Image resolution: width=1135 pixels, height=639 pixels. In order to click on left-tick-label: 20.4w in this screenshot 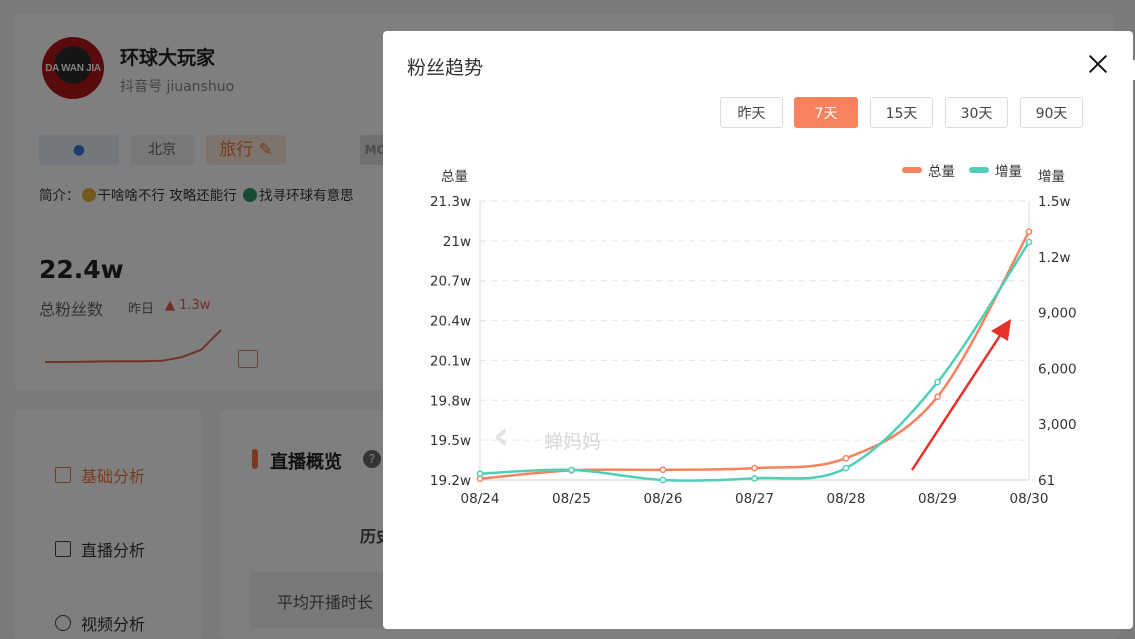, I will do `click(450, 322)`.